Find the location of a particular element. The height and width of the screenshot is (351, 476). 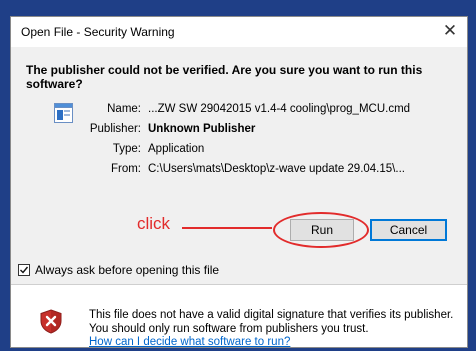

help-link: How can I decide what software to run? is located at coordinates (189, 342).